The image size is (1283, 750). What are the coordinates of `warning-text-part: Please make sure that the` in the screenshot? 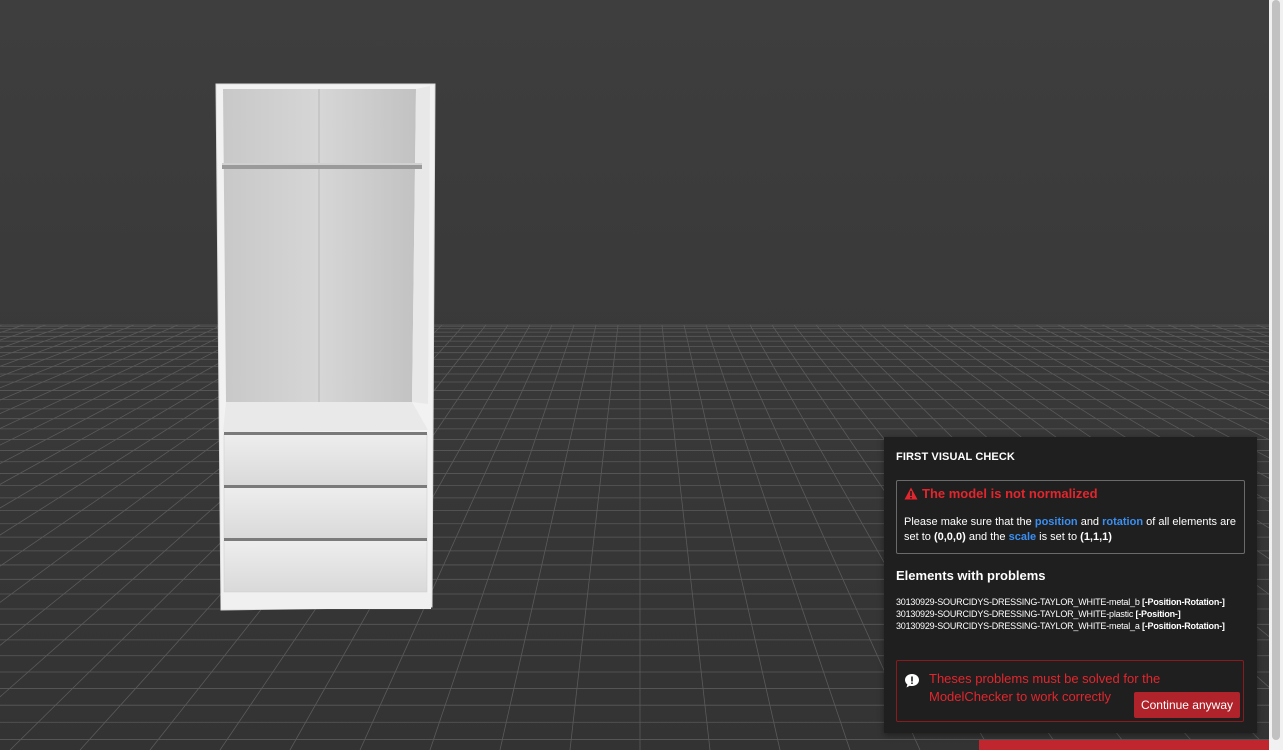 It's located at (969, 522).